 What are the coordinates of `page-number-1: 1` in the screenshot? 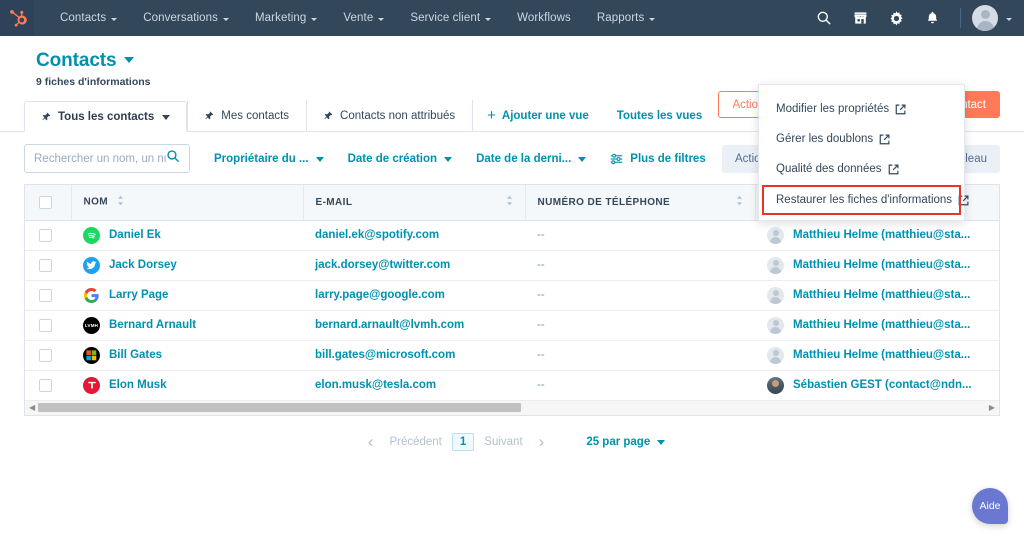 It's located at (463, 441).